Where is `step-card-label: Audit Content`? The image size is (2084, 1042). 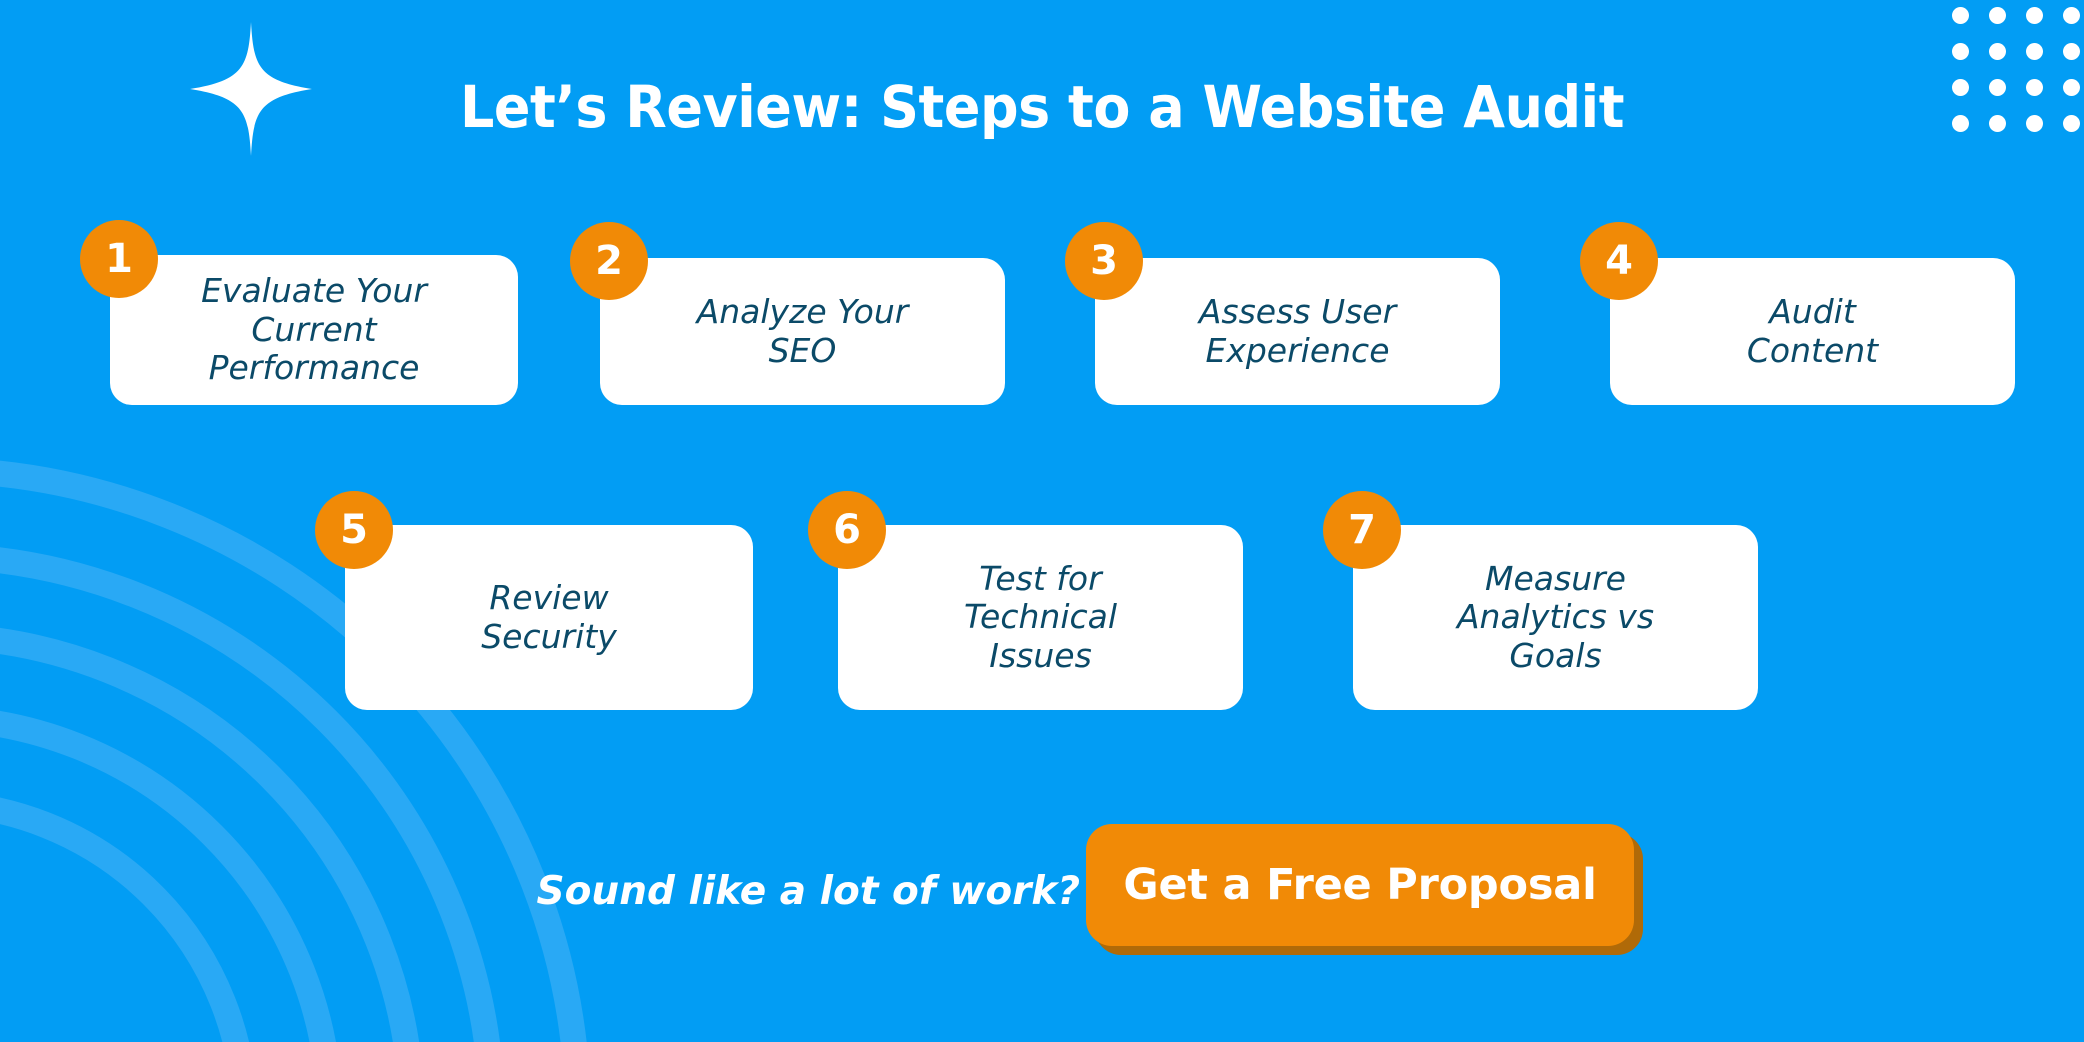 step-card-label: Audit Content is located at coordinates (1812, 330).